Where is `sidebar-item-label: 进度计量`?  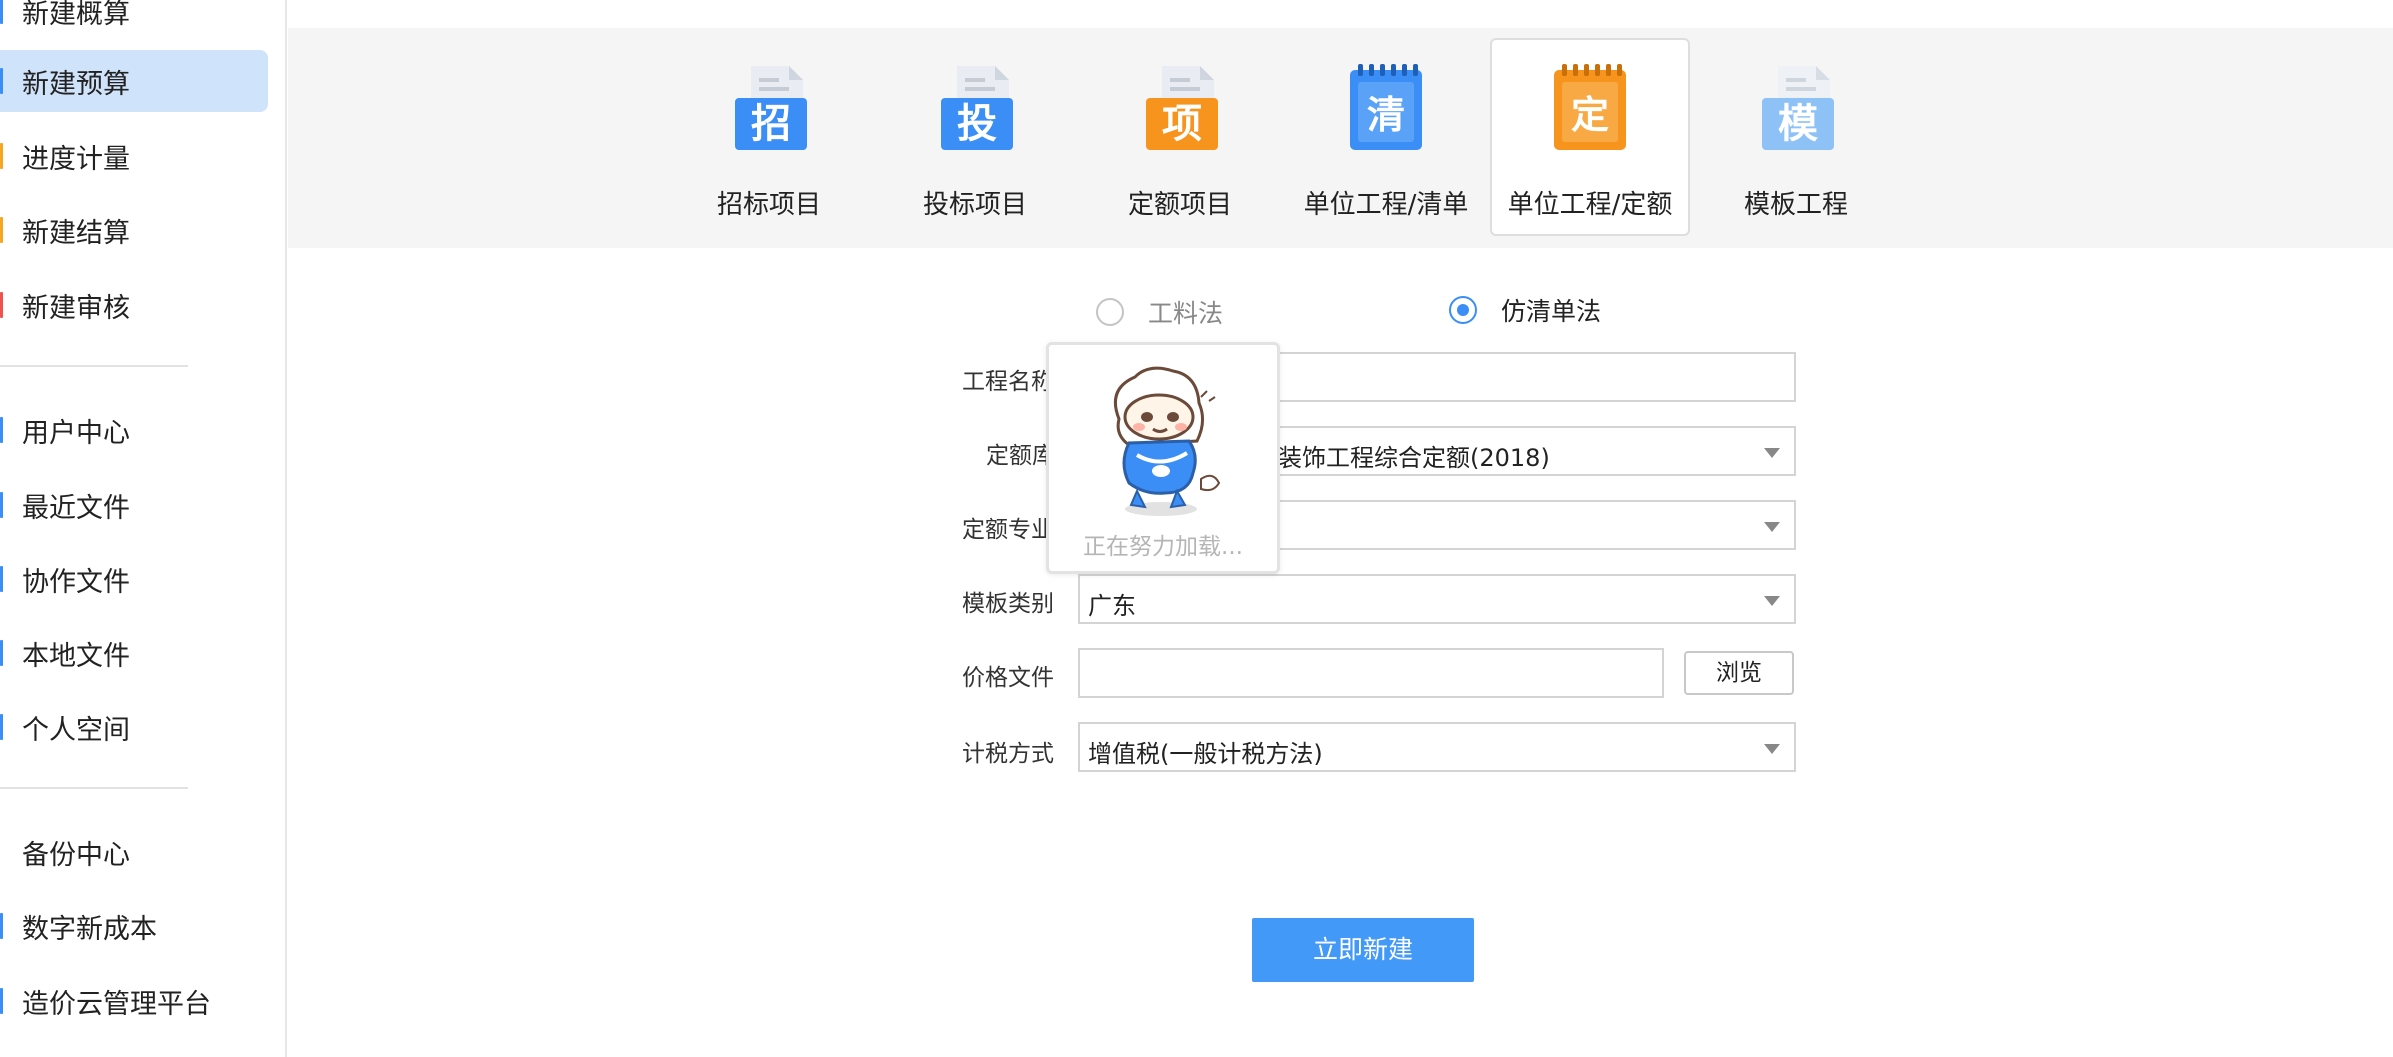 sidebar-item-label: 进度计量 is located at coordinates (76, 159).